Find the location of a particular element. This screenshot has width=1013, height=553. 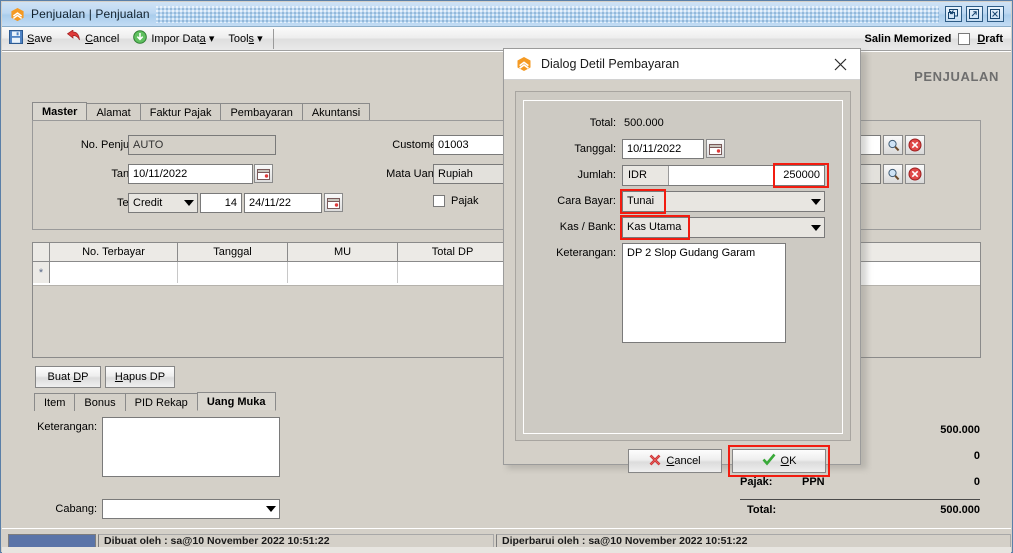

termin-value: Credit is located at coordinates (148, 203).